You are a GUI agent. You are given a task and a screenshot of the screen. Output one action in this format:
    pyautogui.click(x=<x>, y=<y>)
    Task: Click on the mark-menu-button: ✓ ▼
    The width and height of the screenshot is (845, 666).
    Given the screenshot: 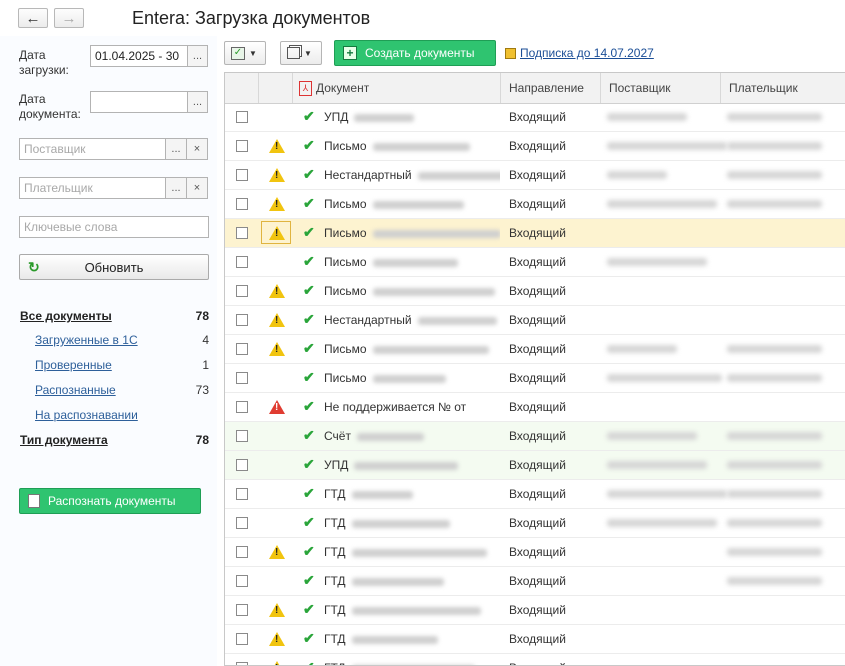 What is the action you would take?
    pyautogui.click(x=245, y=53)
    